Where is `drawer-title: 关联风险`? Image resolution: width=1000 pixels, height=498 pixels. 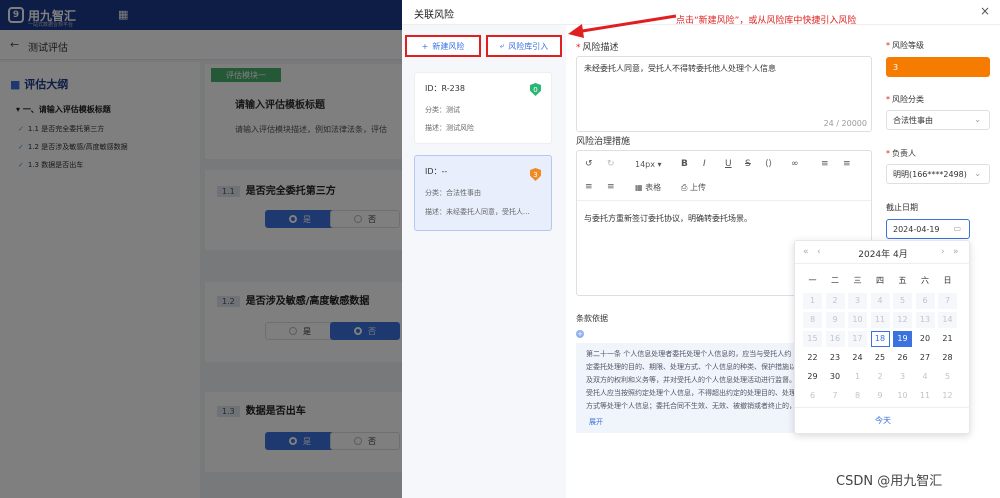 drawer-title: 关联风险 is located at coordinates (434, 15).